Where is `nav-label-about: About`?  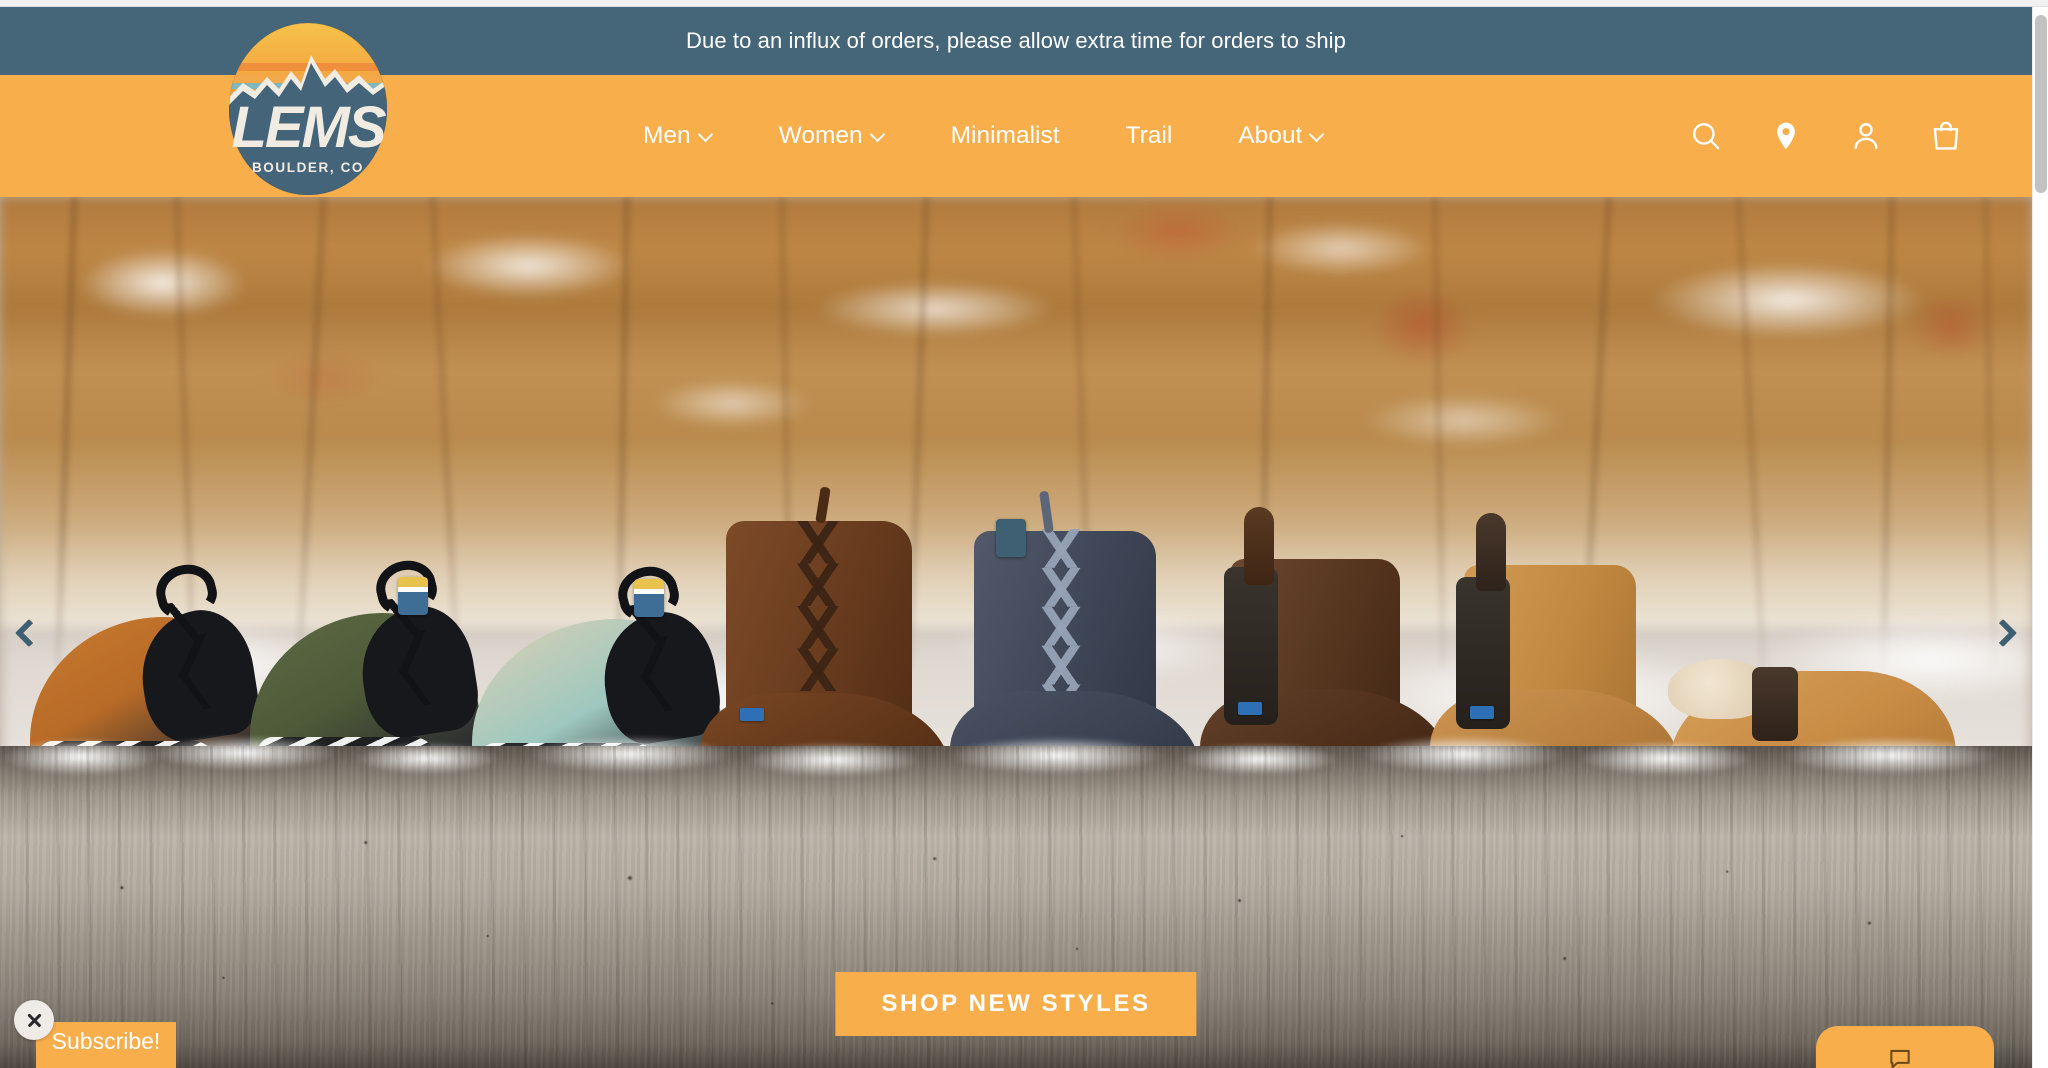
nav-label-about: About is located at coordinates (1270, 135).